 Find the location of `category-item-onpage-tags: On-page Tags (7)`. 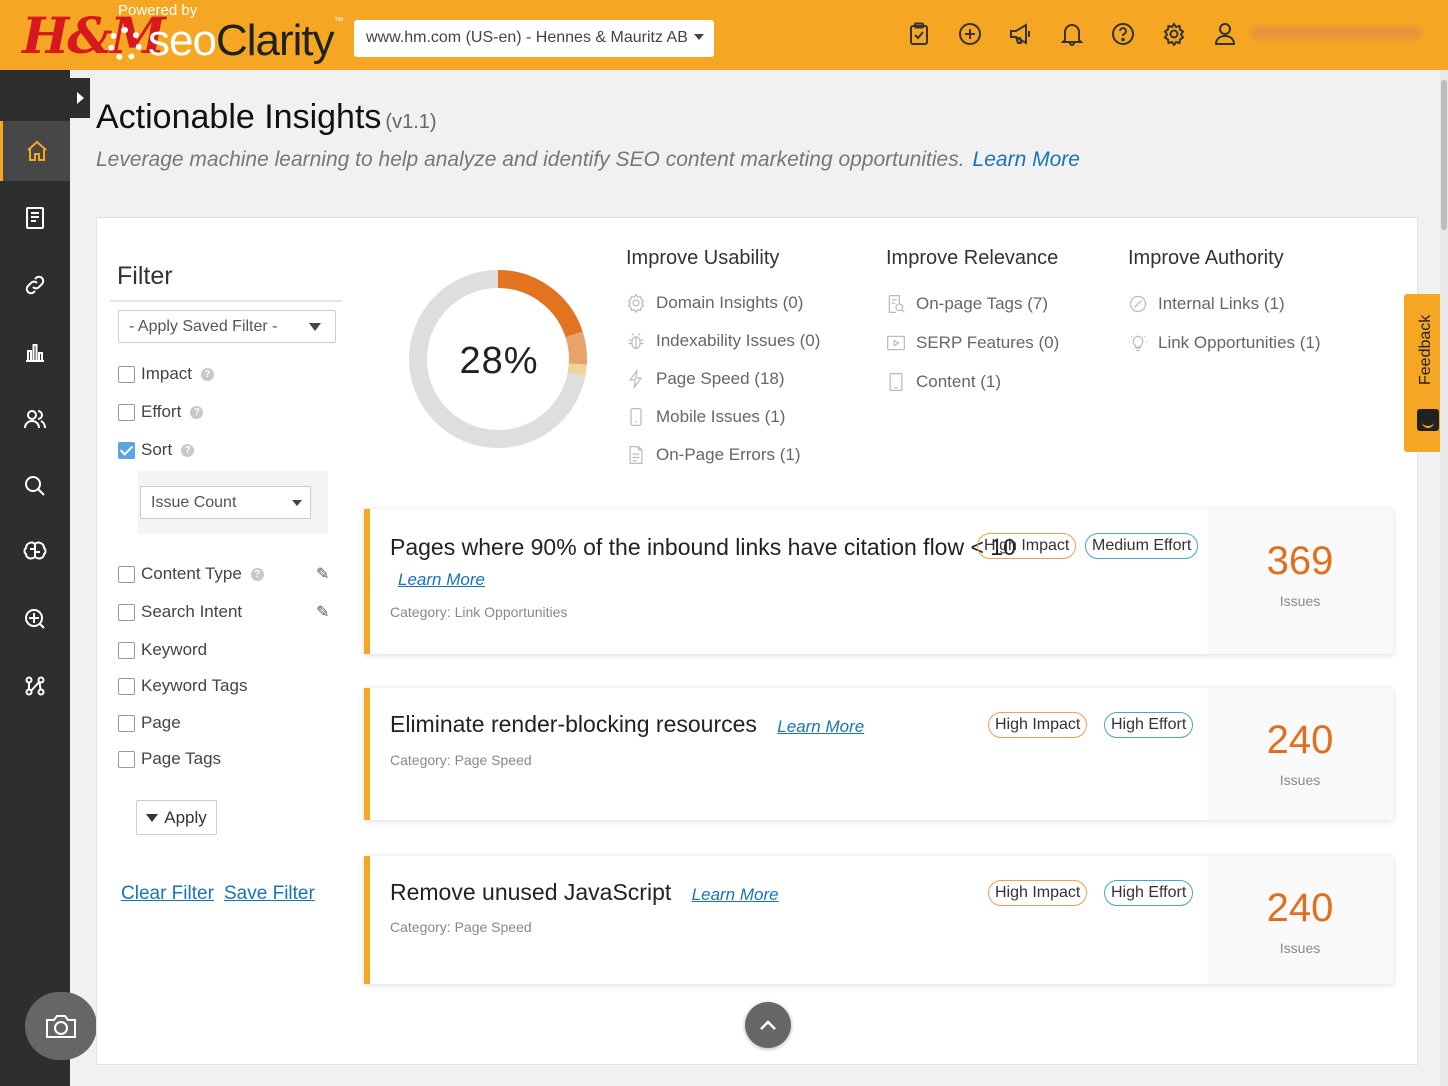

category-item-onpage-tags: On-page Tags (7) is located at coordinates (972, 303).